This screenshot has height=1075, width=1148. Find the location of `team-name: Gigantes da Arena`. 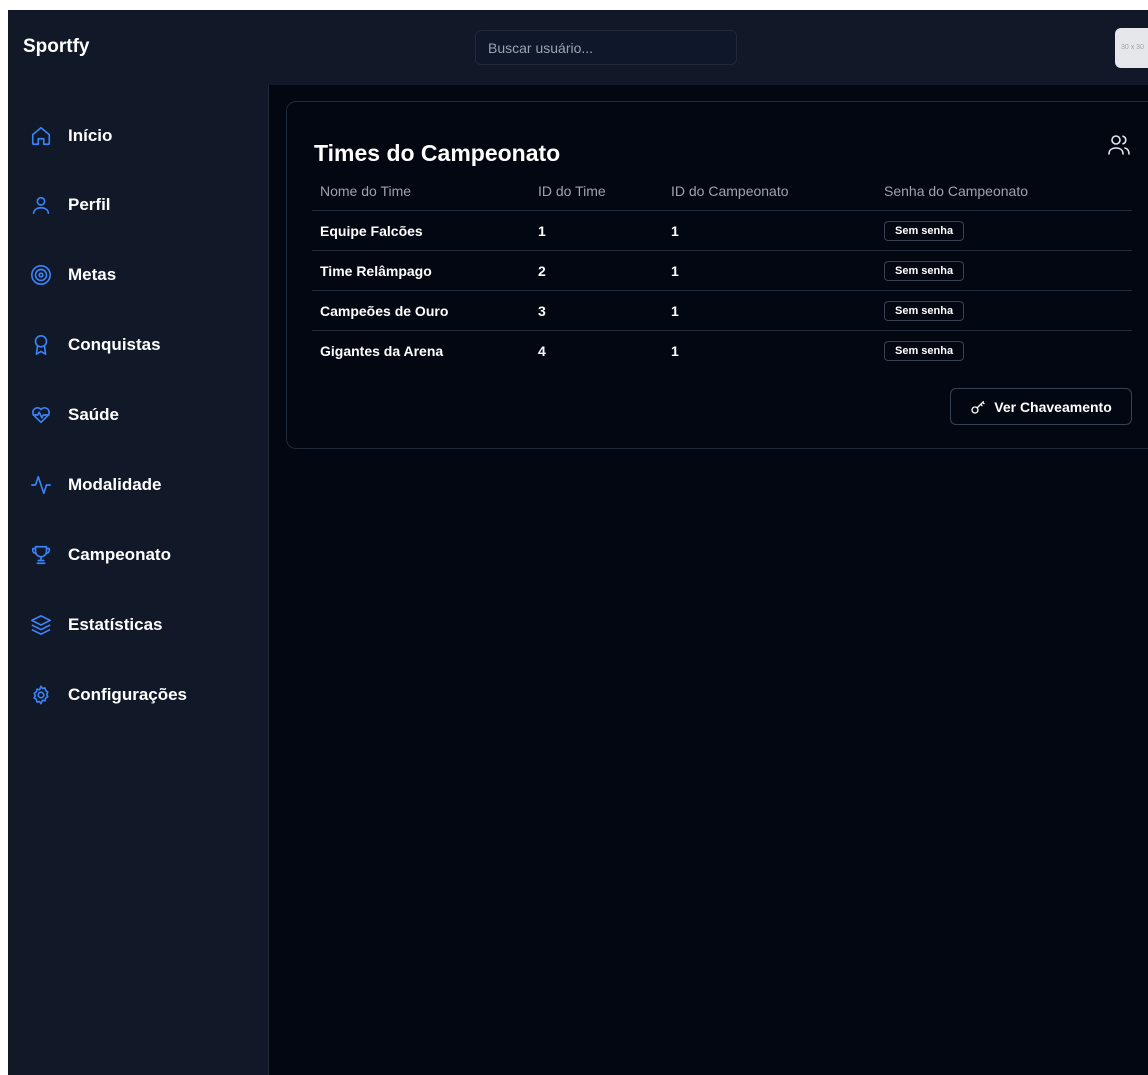

team-name: Gigantes da Arena is located at coordinates (382, 350).